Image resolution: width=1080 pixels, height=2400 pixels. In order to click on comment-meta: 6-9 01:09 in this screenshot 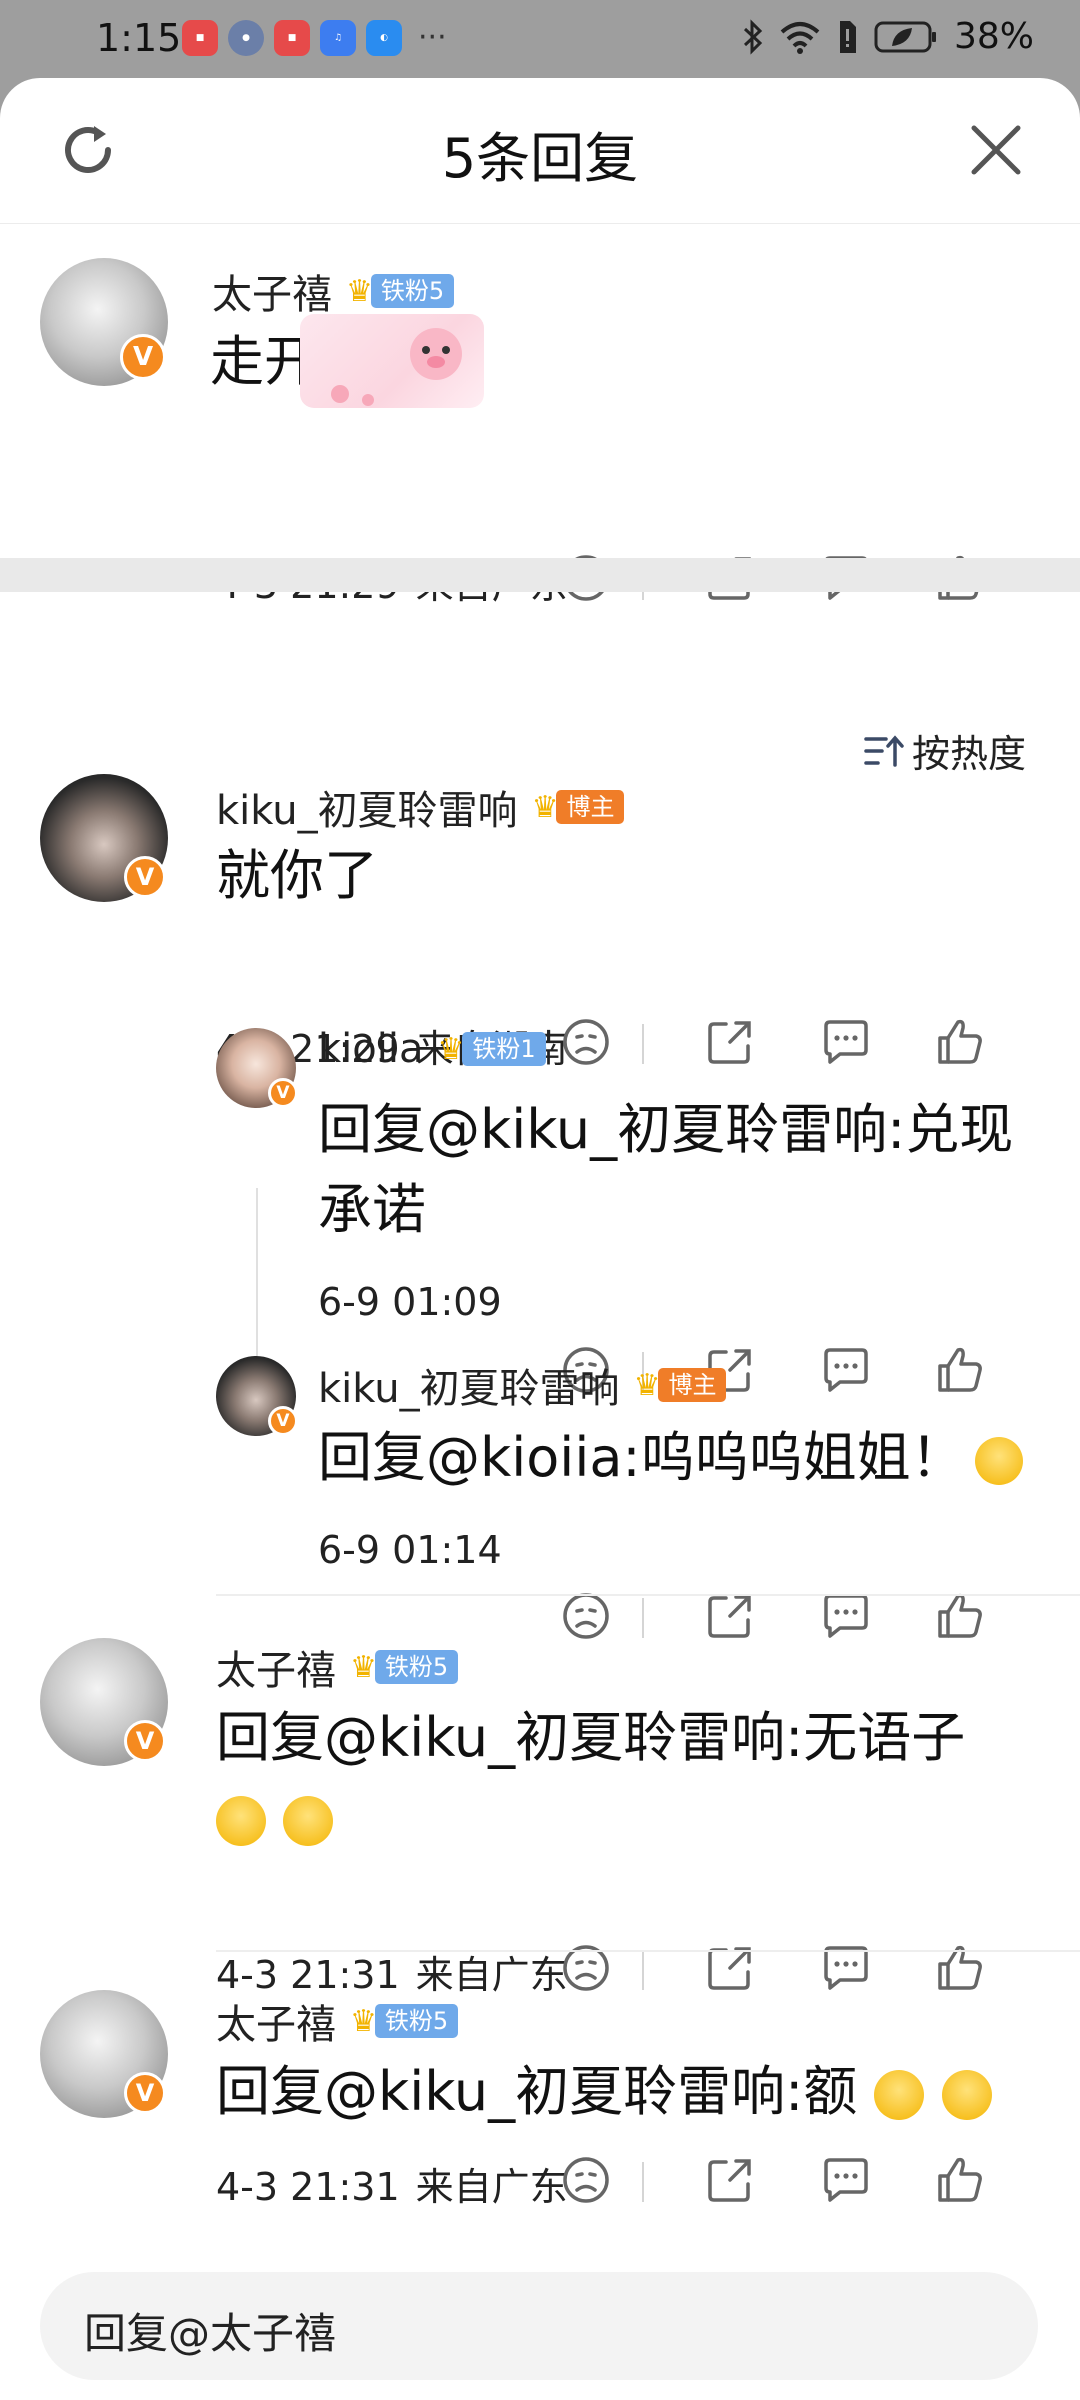, I will do `click(410, 1302)`.